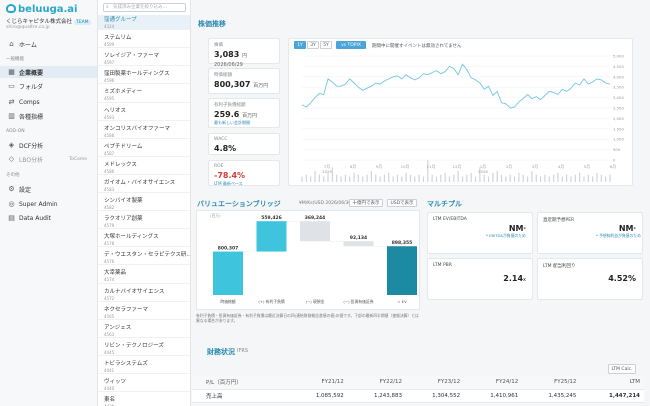 The width and height of the screenshot is (650, 406). What do you see at coordinates (109, 298) in the screenshot?
I see `company-code: 4572` at bounding box center [109, 298].